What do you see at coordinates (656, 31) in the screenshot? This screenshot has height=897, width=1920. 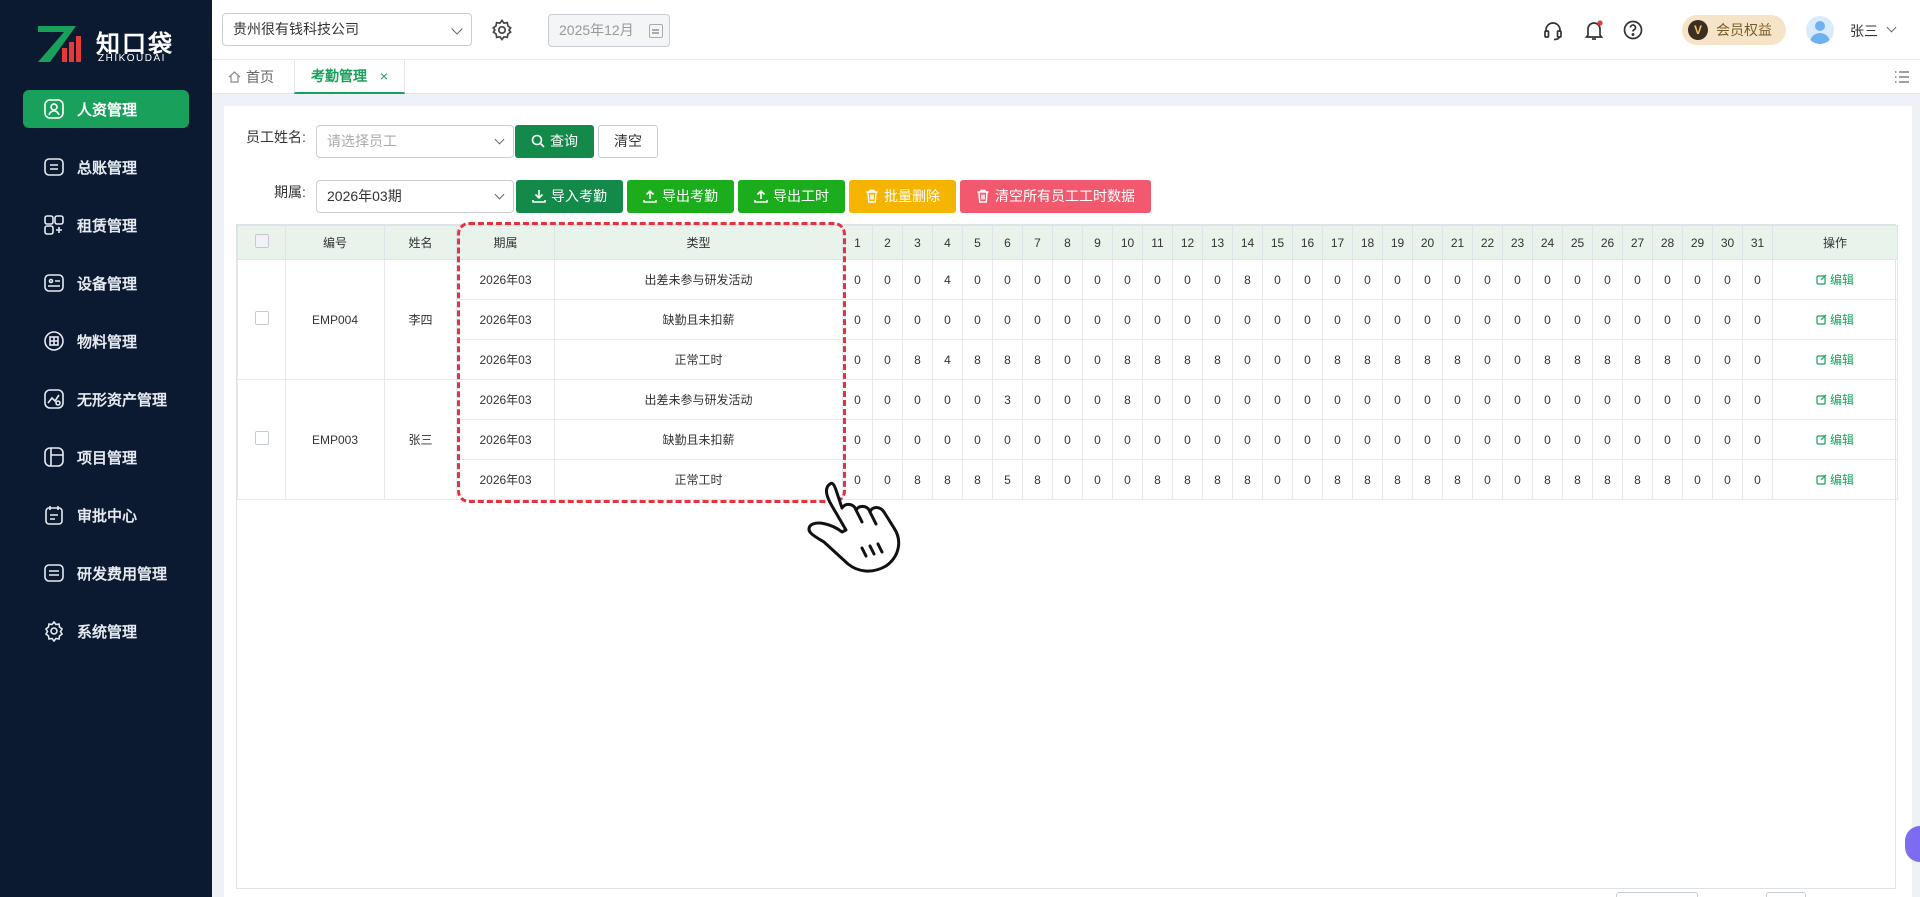 I see `calendar-icon` at bounding box center [656, 31].